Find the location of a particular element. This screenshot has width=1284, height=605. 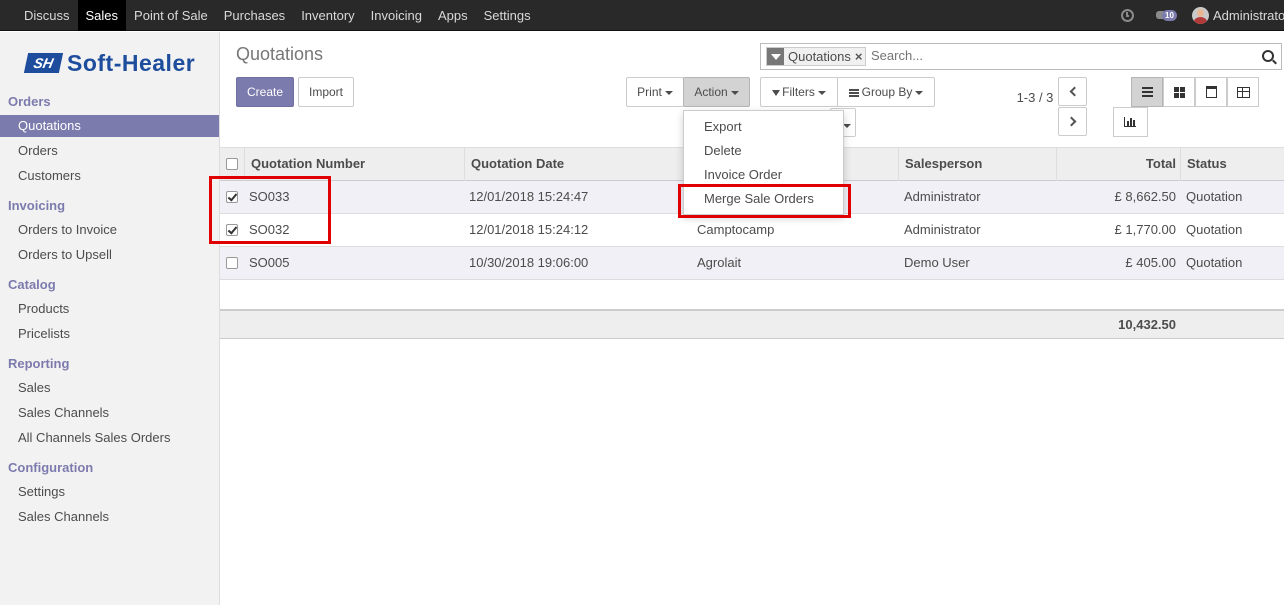

sidebar-item-quotations: Quotations is located at coordinates (109, 126).